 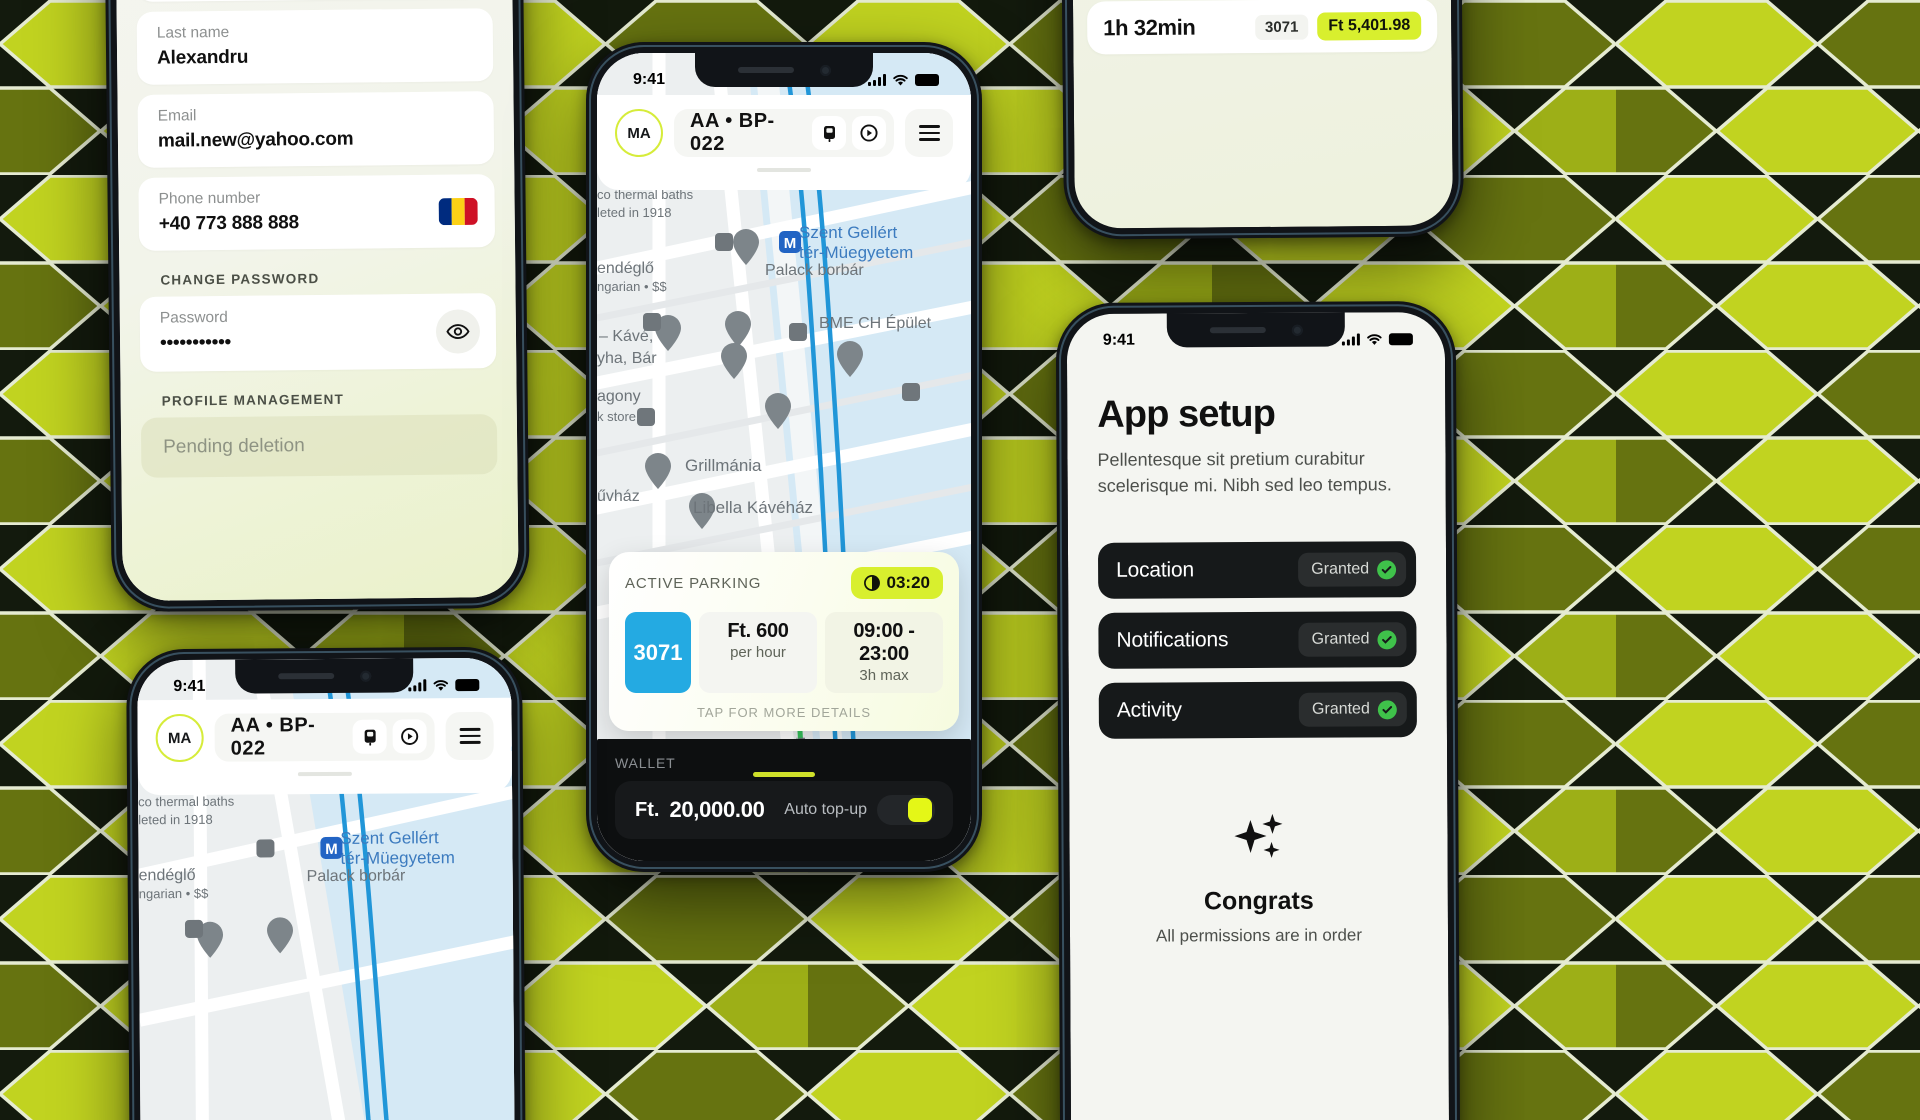 I want to click on active-parking-title: ACTIVE PARKING, so click(x=693, y=583).